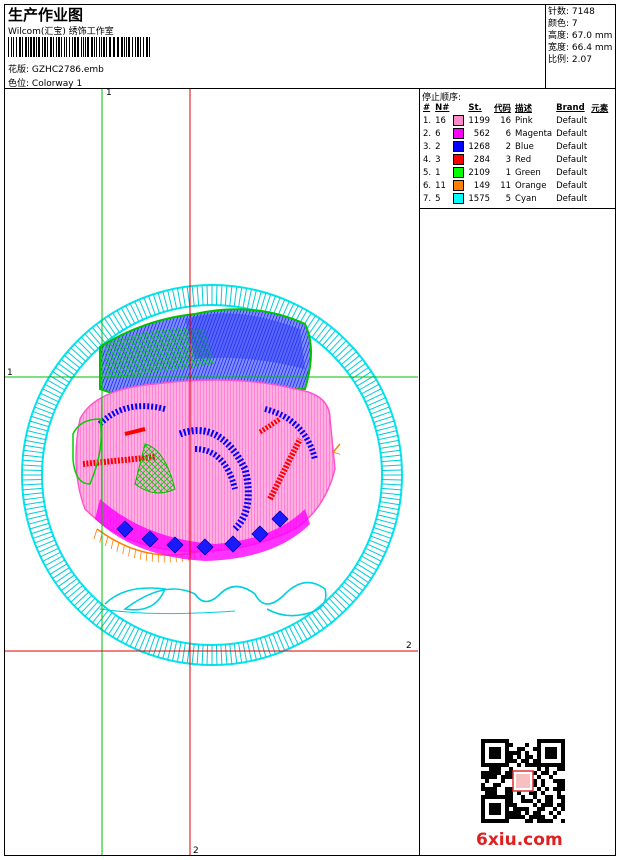  Describe the element at coordinates (79, 47) in the screenshot. I see `barcode` at that location.